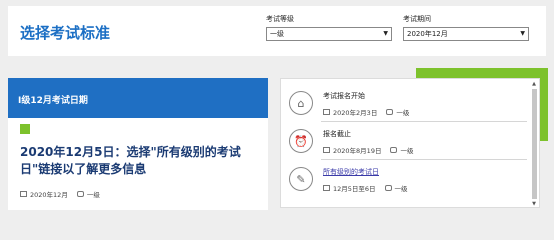  I want to click on scroll-up-icon: ▲, so click(534, 84).